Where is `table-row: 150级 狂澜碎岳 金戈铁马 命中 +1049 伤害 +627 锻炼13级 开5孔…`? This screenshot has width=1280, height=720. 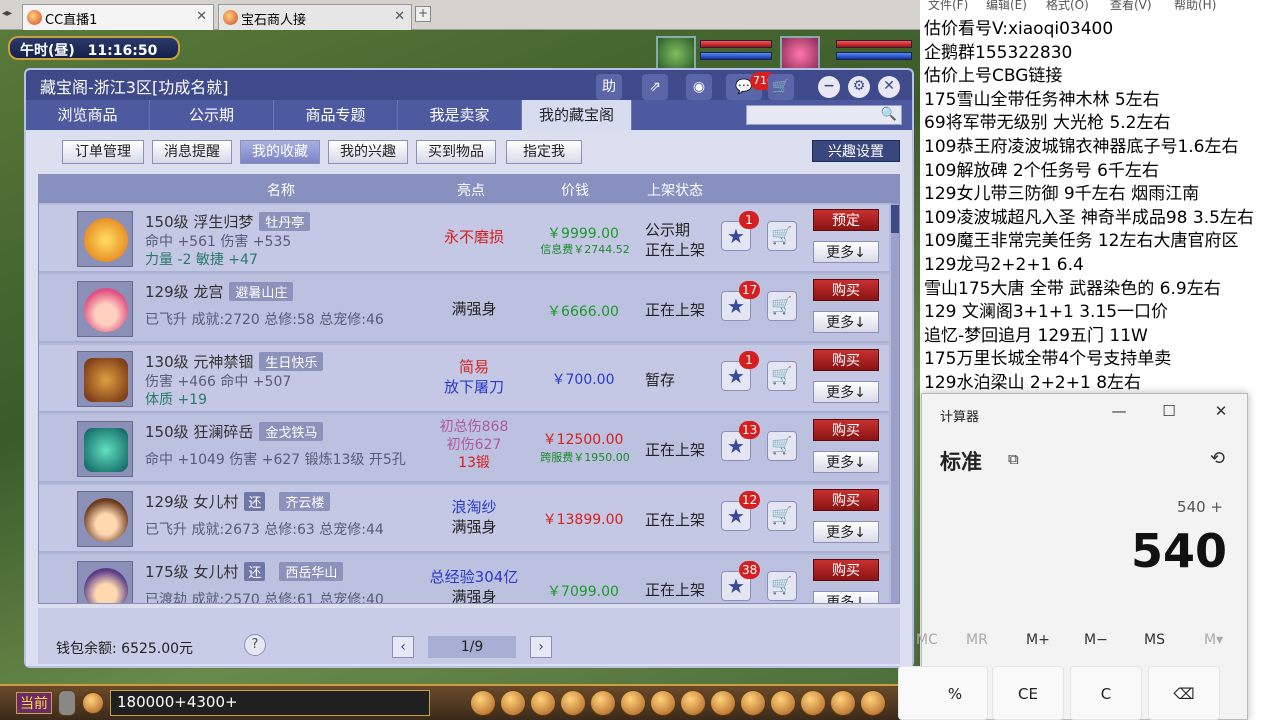
table-row: 150级 狂澜碎岳 金戈铁马 命中 +1049 伤害 +627 锻炼13级 开5孔… is located at coordinates (464, 449).